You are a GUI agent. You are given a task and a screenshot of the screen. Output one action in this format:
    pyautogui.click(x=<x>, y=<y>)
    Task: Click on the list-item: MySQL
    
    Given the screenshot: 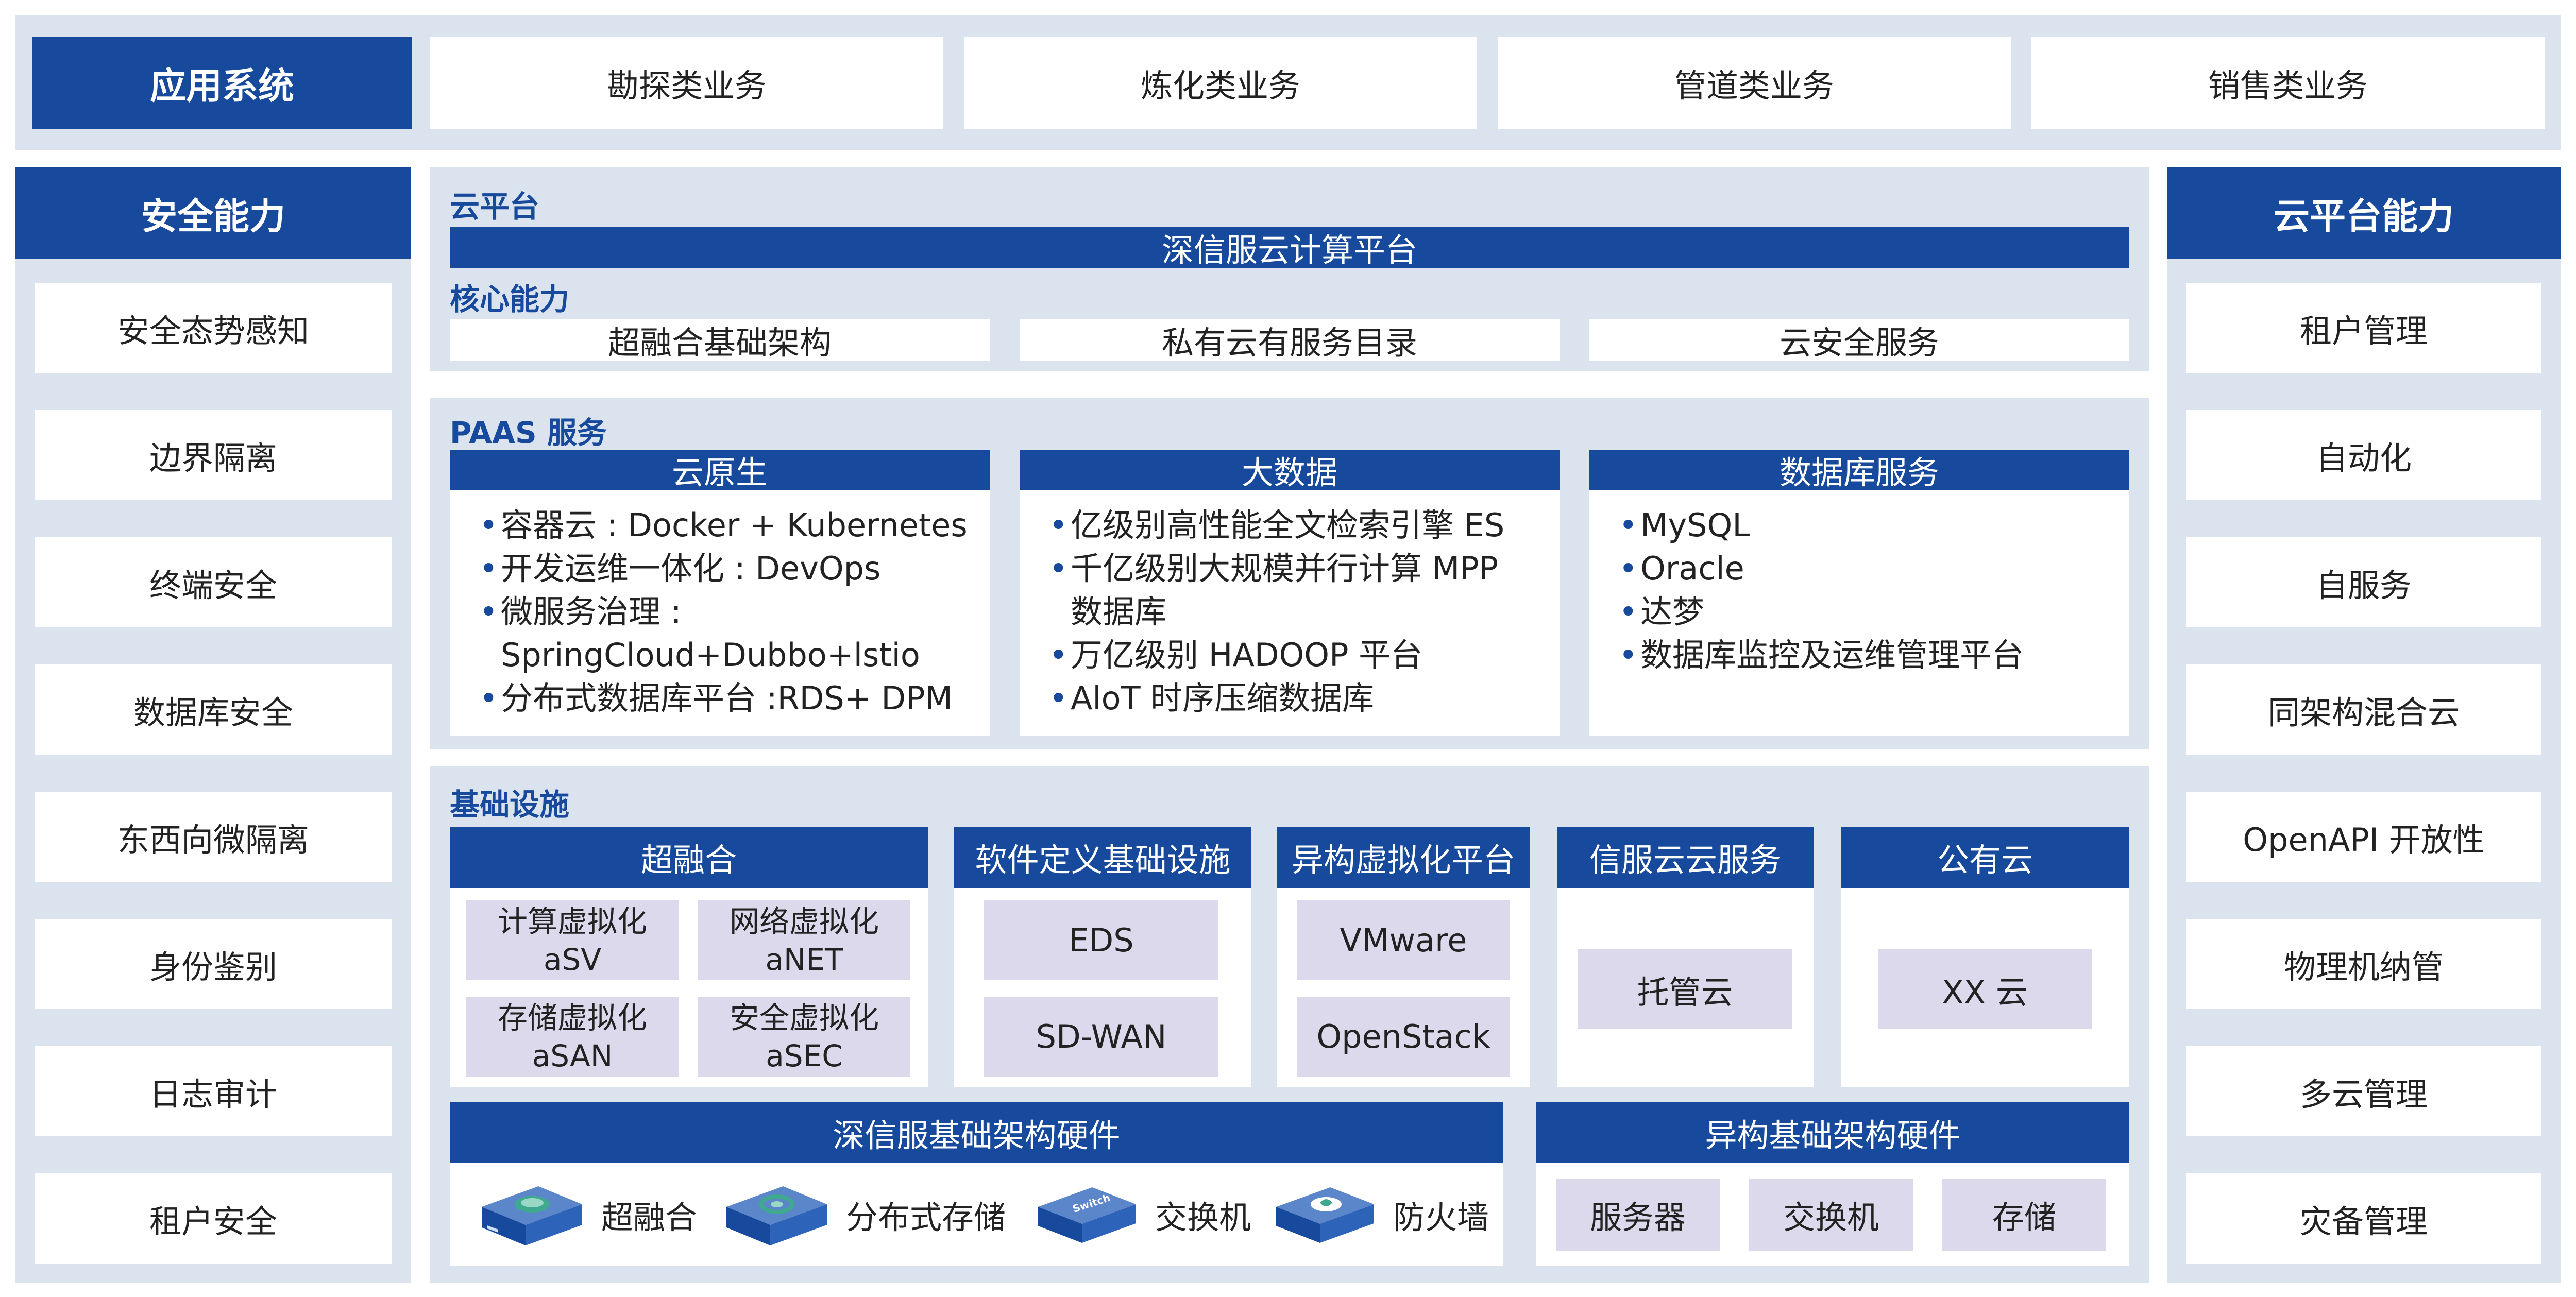 What is the action you would take?
    pyautogui.click(x=1818, y=525)
    